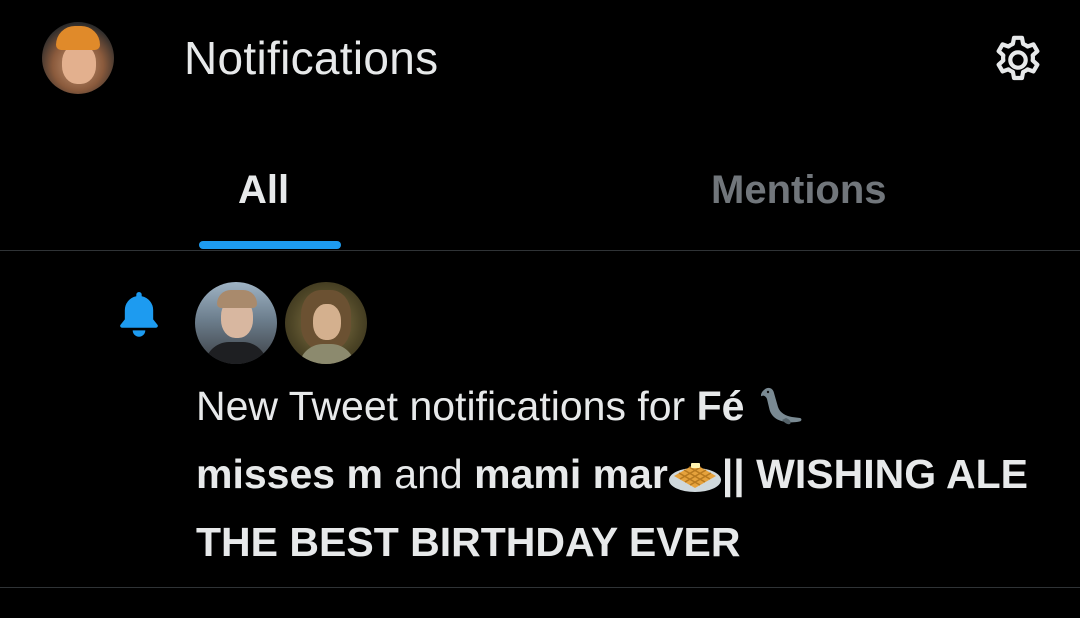  What do you see at coordinates (781, 412) in the screenshot?
I see `seal-emoji` at bounding box center [781, 412].